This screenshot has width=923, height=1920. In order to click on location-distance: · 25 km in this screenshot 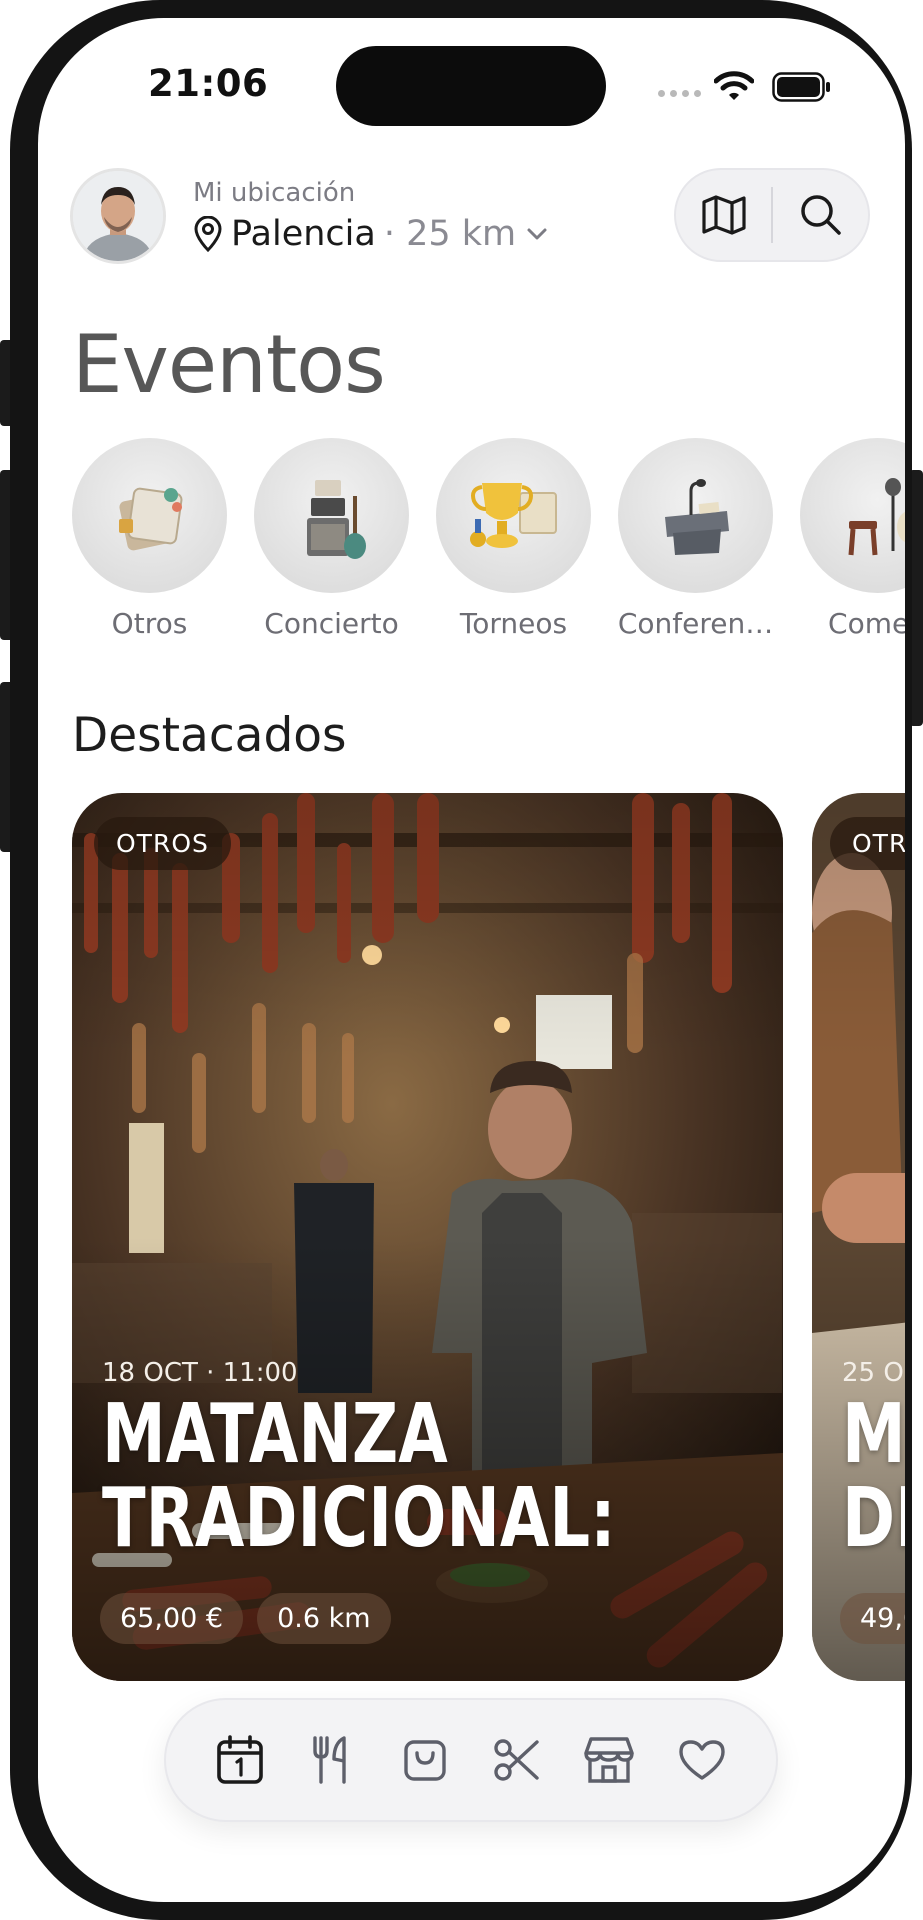, I will do `click(450, 234)`.